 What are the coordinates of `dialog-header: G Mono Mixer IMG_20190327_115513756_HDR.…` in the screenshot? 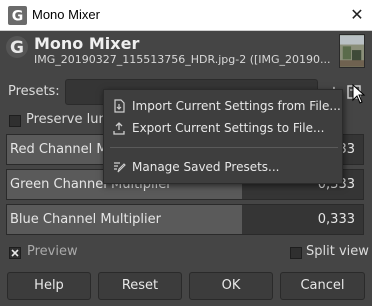 It's located at (186, 51).